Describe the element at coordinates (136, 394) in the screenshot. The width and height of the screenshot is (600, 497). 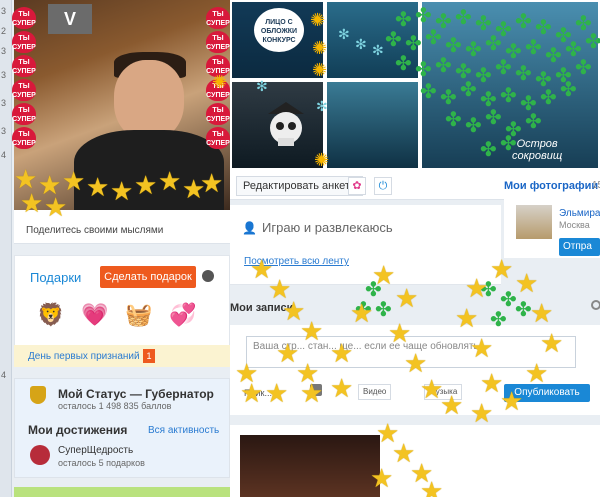
I see `status-title: Мой Статус — Губернатор` at that location.